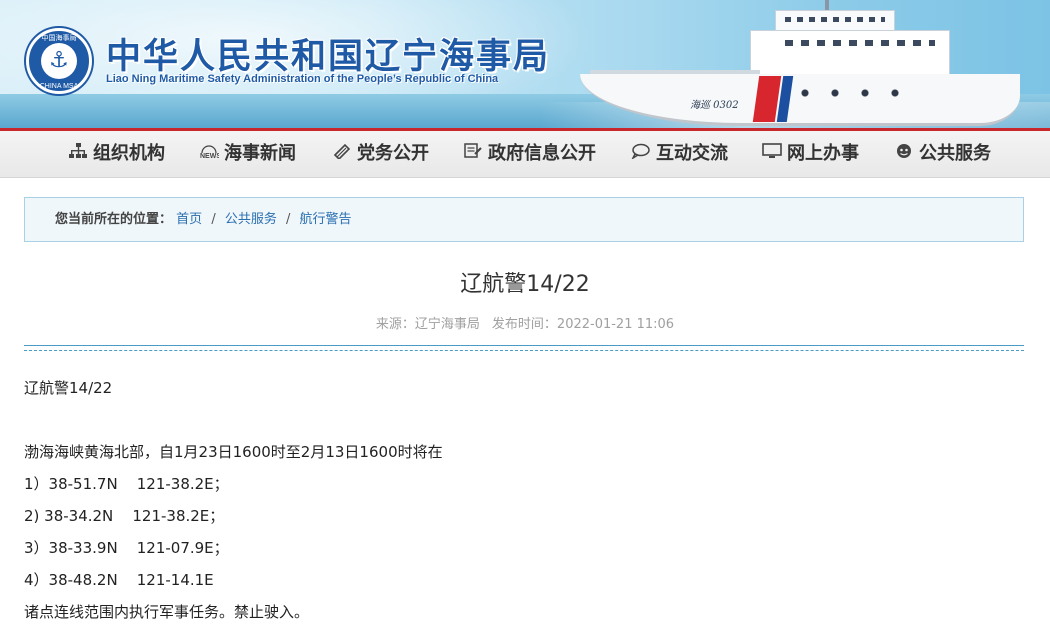 This screenshot has width=1050, height=632. I want to click on nav-item-public-services: 公共服务, so click(942, 154).